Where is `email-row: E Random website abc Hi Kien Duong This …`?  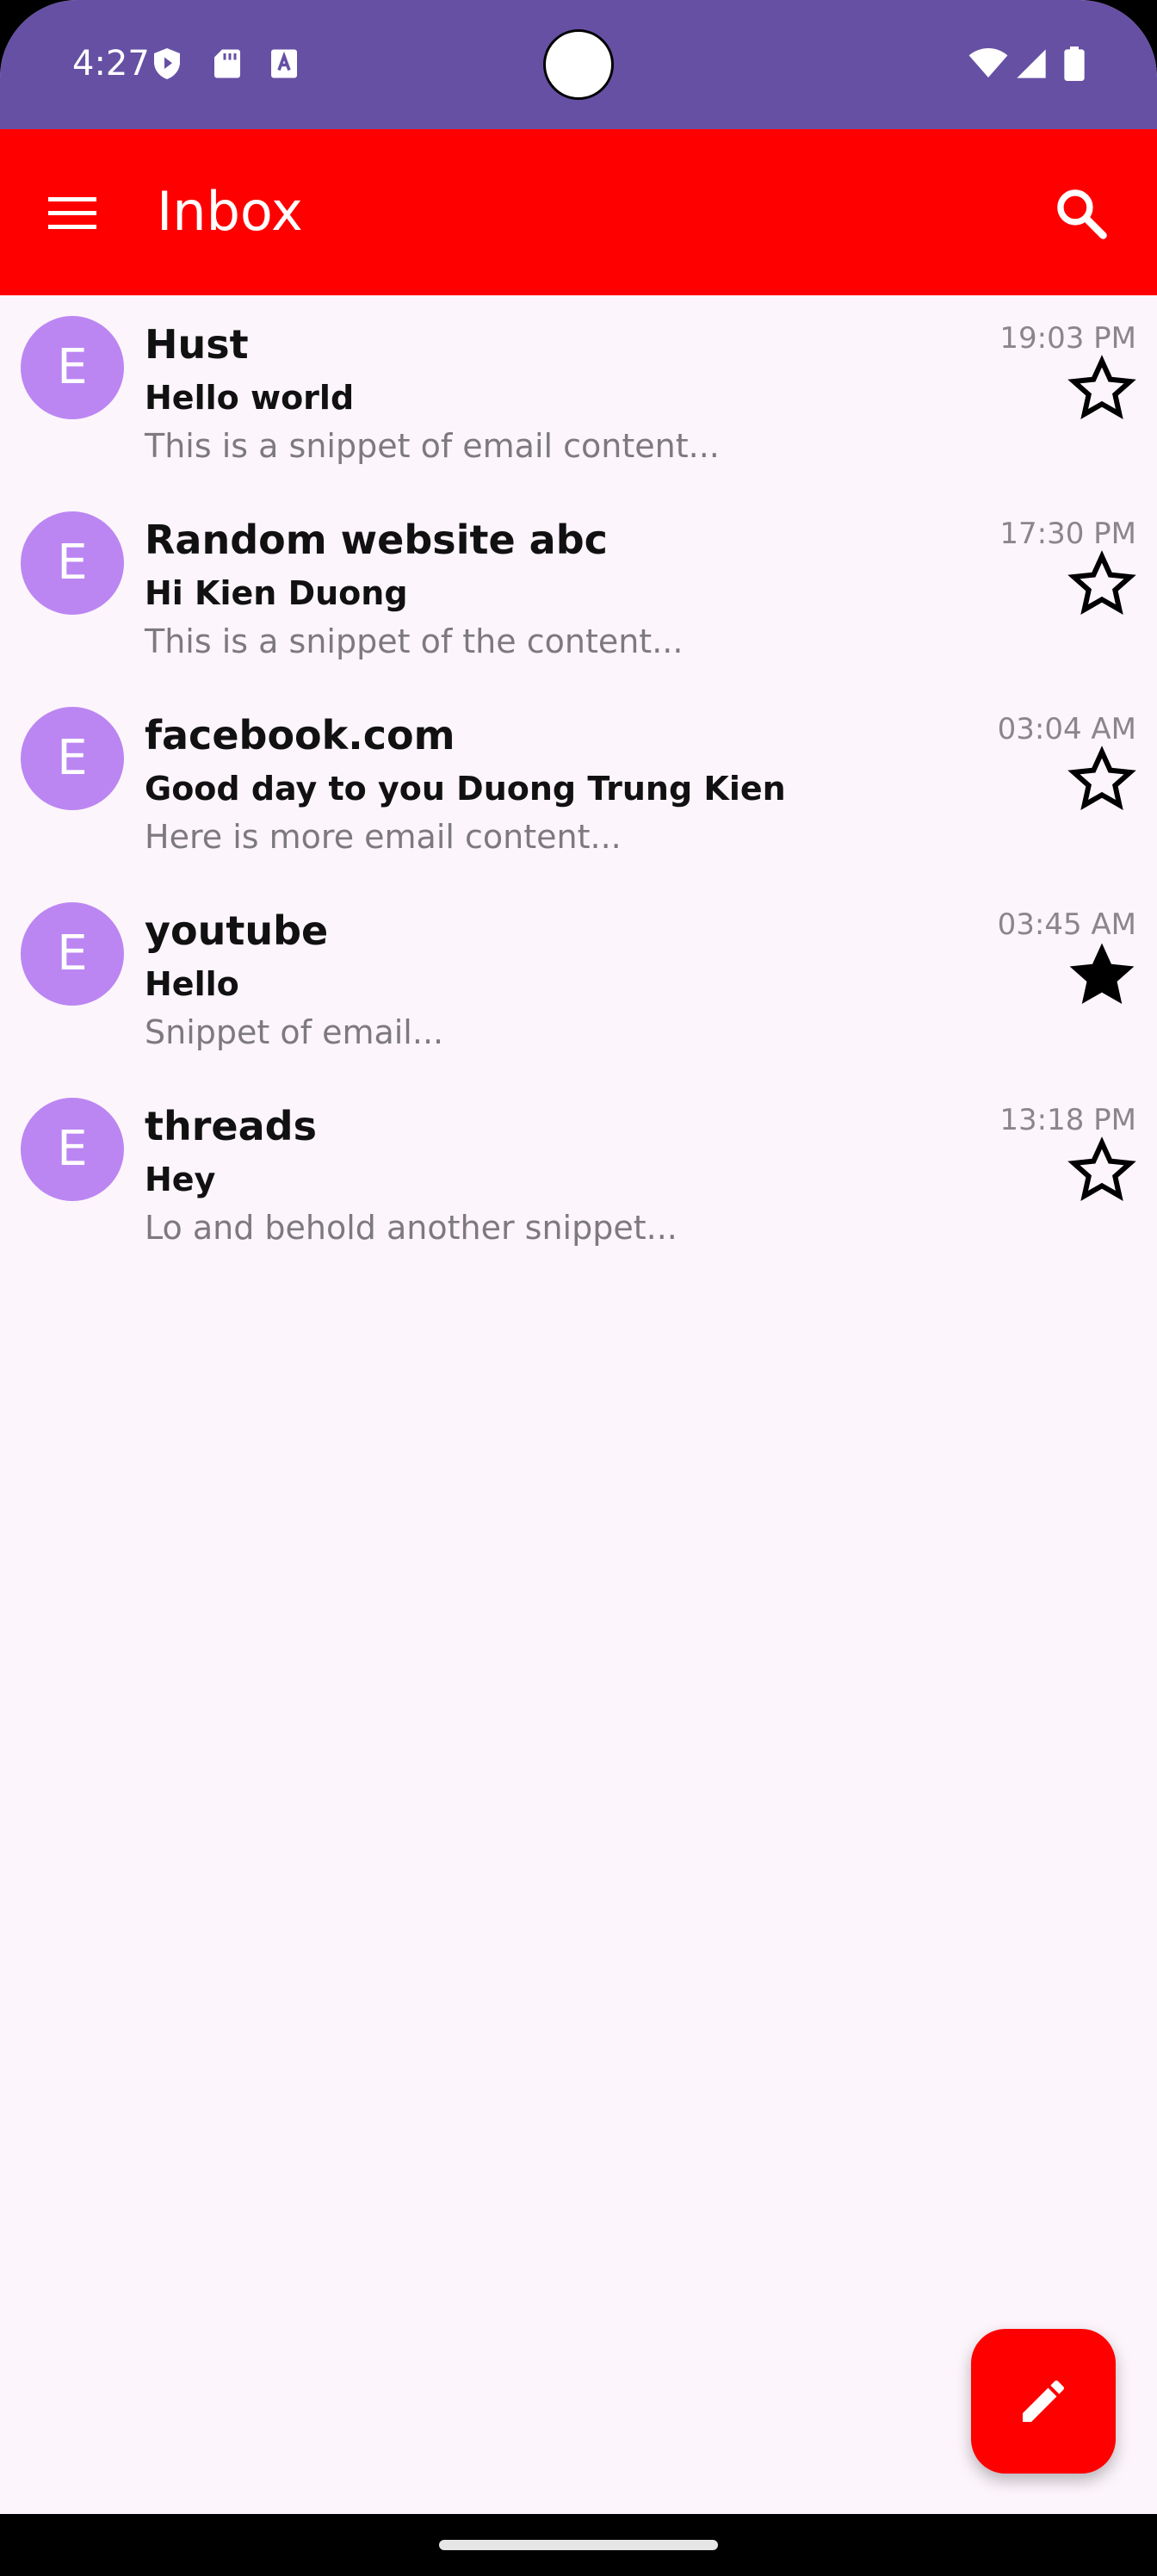
email-row: E Random website abc Hi Kien Duong This … is located at coordinates (579, 589).